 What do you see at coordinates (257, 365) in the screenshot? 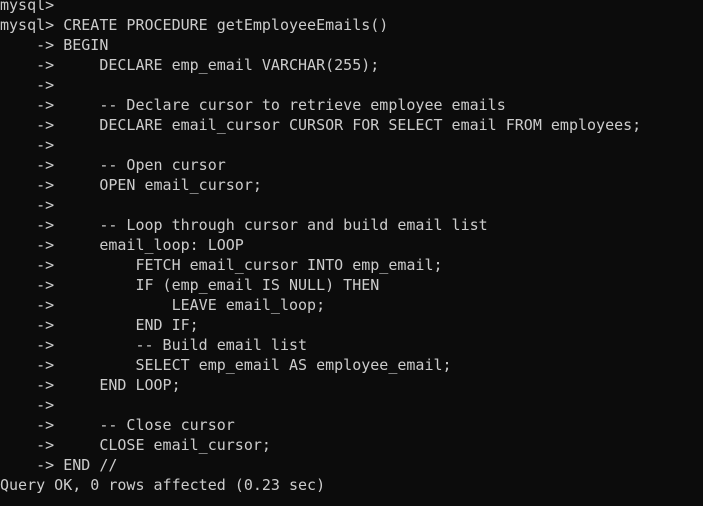
I see `sql-code: SELECT emp_email AS employee_email;` at bounding box center [257, 365].